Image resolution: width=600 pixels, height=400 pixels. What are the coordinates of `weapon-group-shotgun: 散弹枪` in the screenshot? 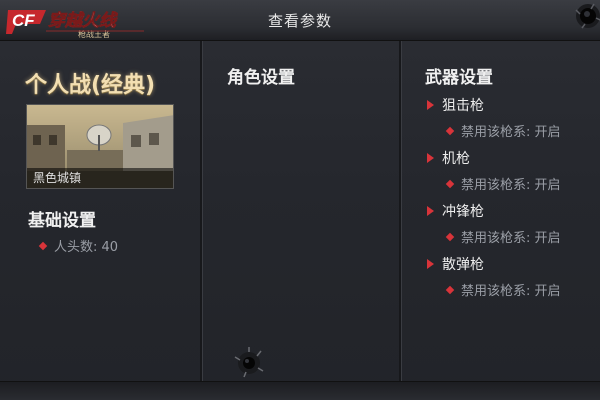 It's located at (455, 264).